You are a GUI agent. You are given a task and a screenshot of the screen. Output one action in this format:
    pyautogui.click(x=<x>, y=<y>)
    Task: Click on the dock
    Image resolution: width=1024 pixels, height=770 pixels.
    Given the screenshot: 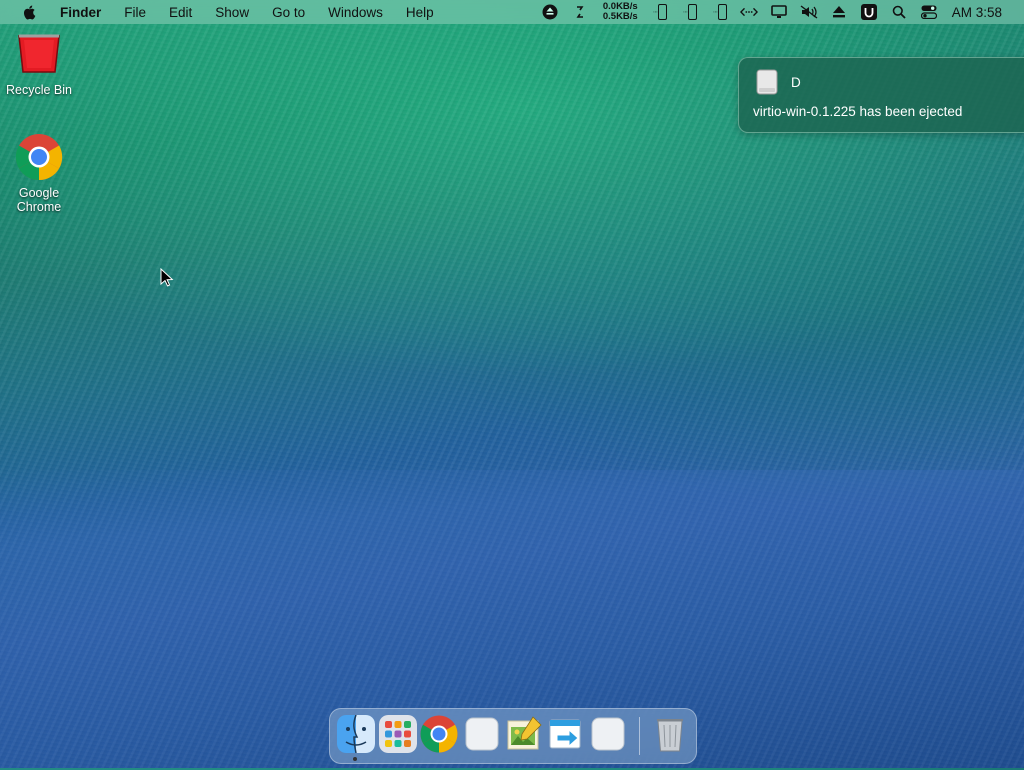 What is the action you would take?
    pyautogui.click(x=513, y=736)
    